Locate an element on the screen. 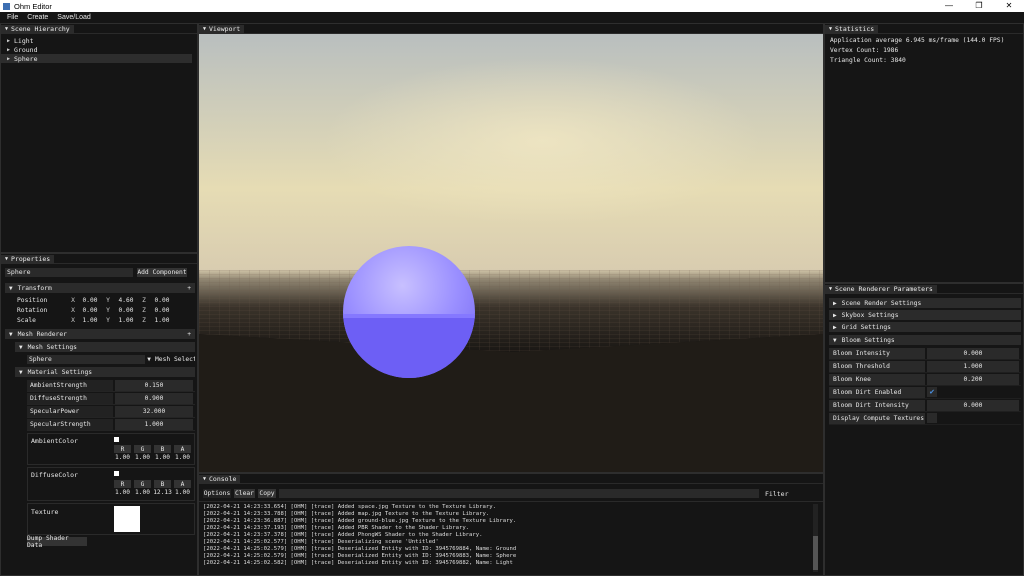  bloom-knee-field: 0.200 is located at coordinates (973, 379).